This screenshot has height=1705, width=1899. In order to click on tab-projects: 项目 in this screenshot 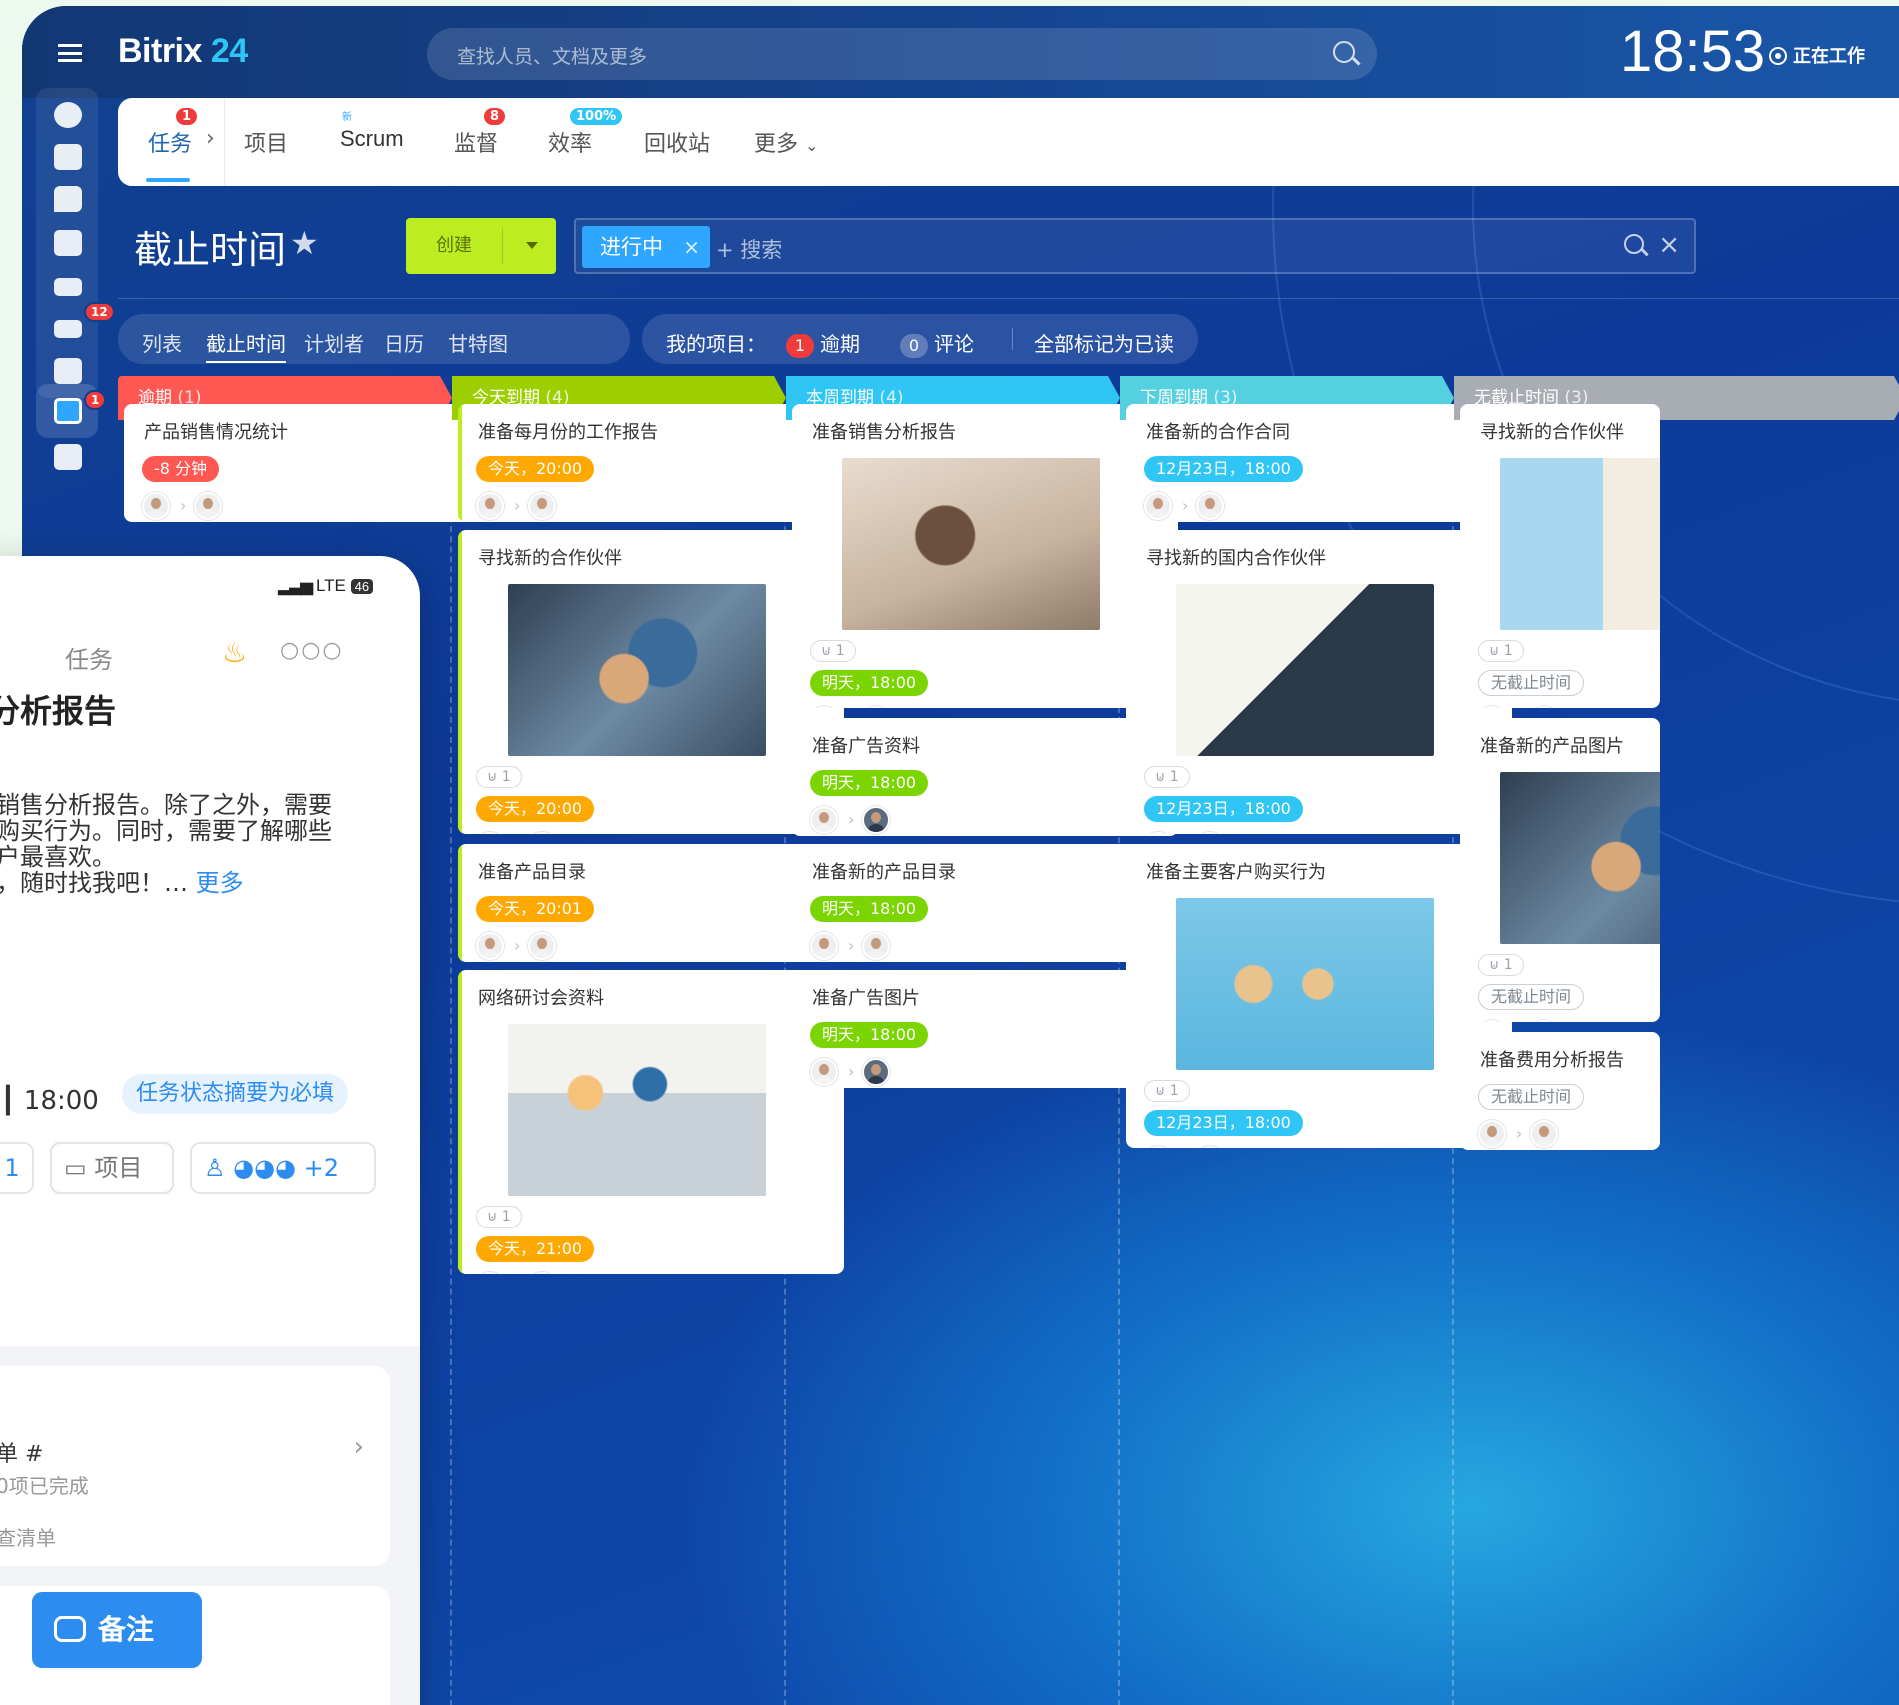, I will do `click(266, 142)`.